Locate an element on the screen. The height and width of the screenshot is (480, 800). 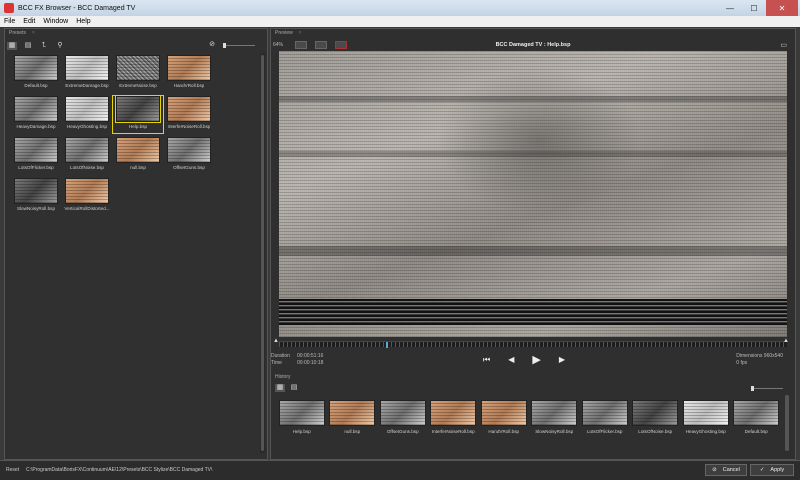
preset-item: ExtremeDamage.bsp is located at coordinates (87, 73).